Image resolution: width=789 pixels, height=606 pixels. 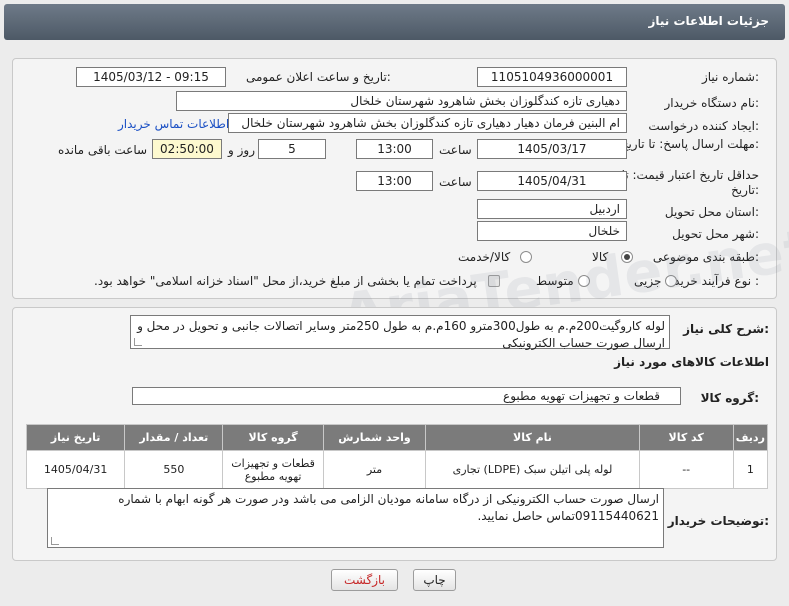 What do you see at coordinates (708, 21) in the screenshot?
I see `page-title: جزئیات اطلاعات نیاز` at bounding box center [708, 21].